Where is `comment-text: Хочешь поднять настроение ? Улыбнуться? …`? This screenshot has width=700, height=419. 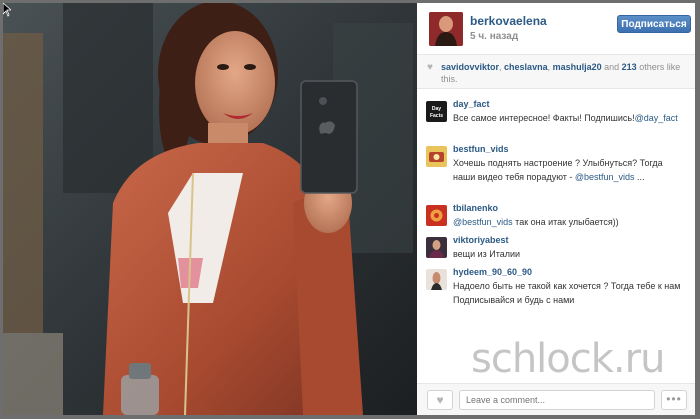
comment-text: Хочешь поднять настроение ? Улыбнуться? … is located at coordinates (558, 170).